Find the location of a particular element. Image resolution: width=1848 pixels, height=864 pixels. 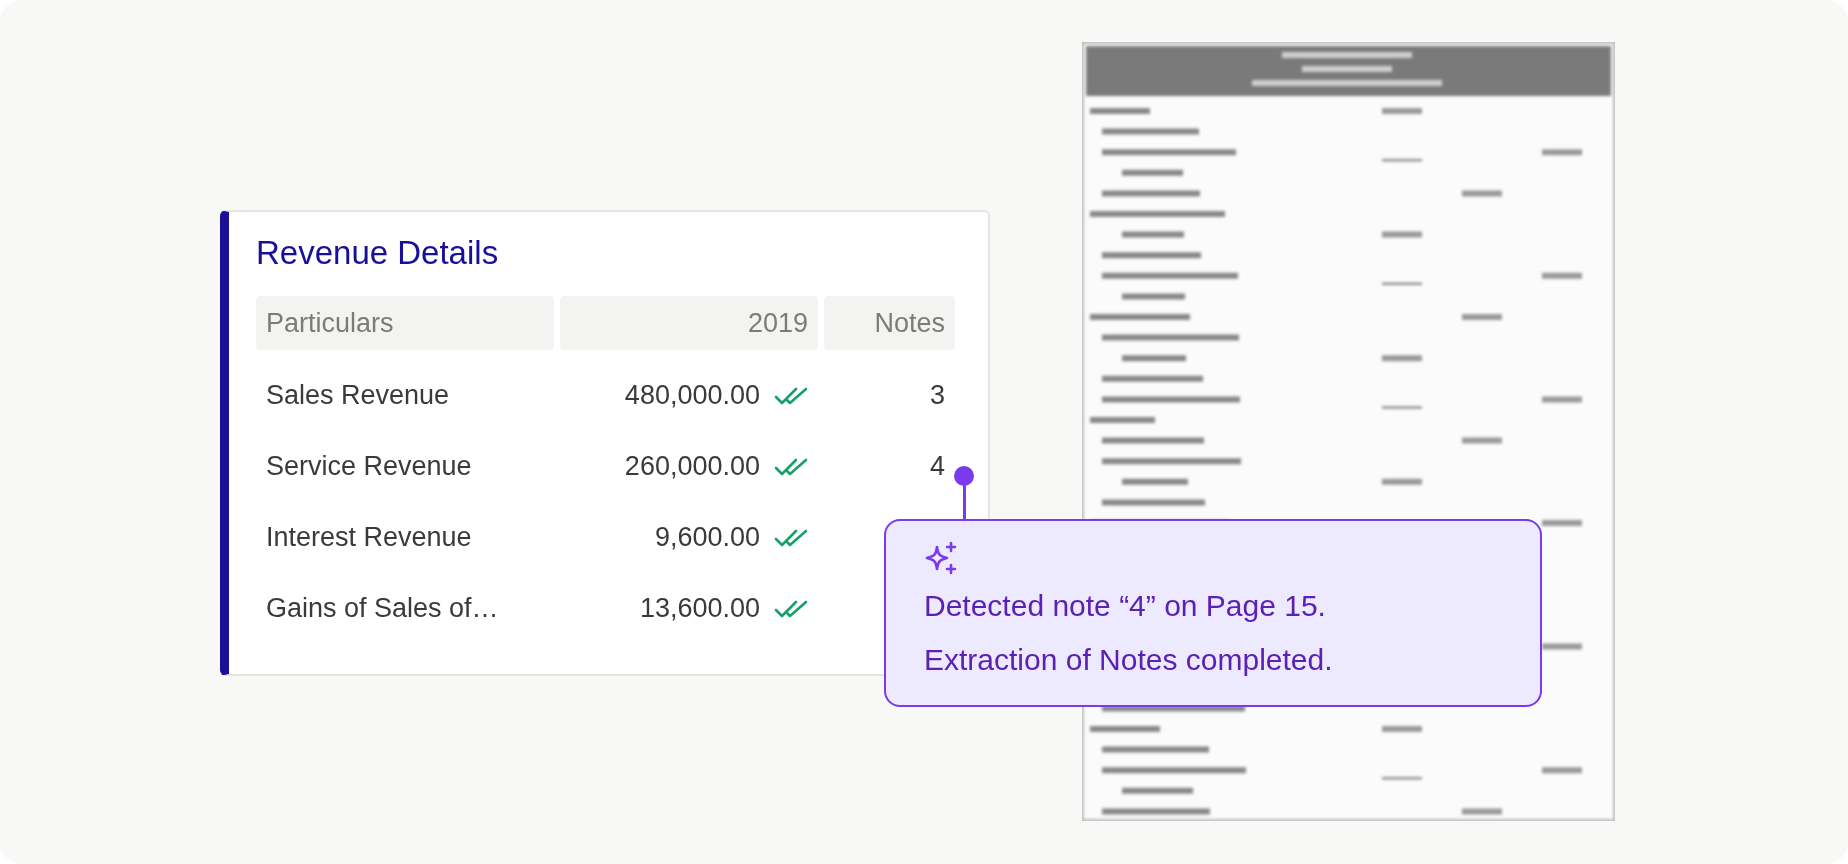

column-header: Particulars is located at coordinates (405, 323).